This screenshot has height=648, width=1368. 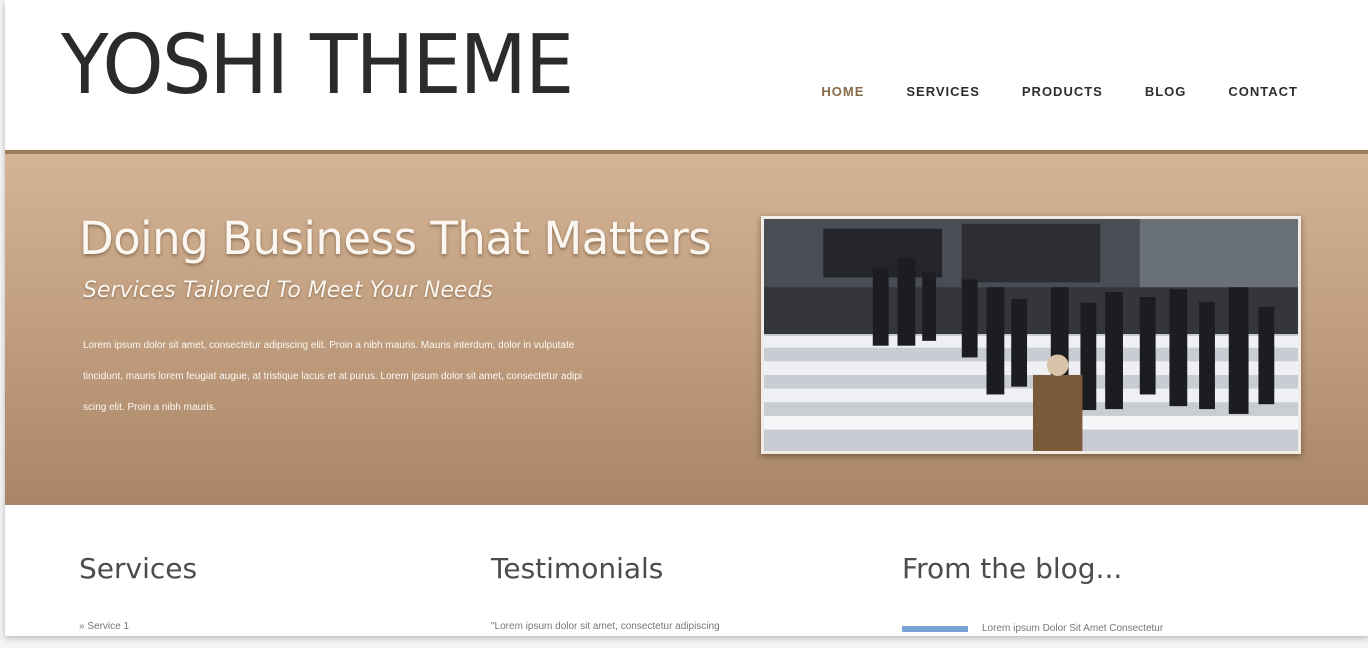 I want to click on nav-services: SERVICES, so click(x=943, y=91).